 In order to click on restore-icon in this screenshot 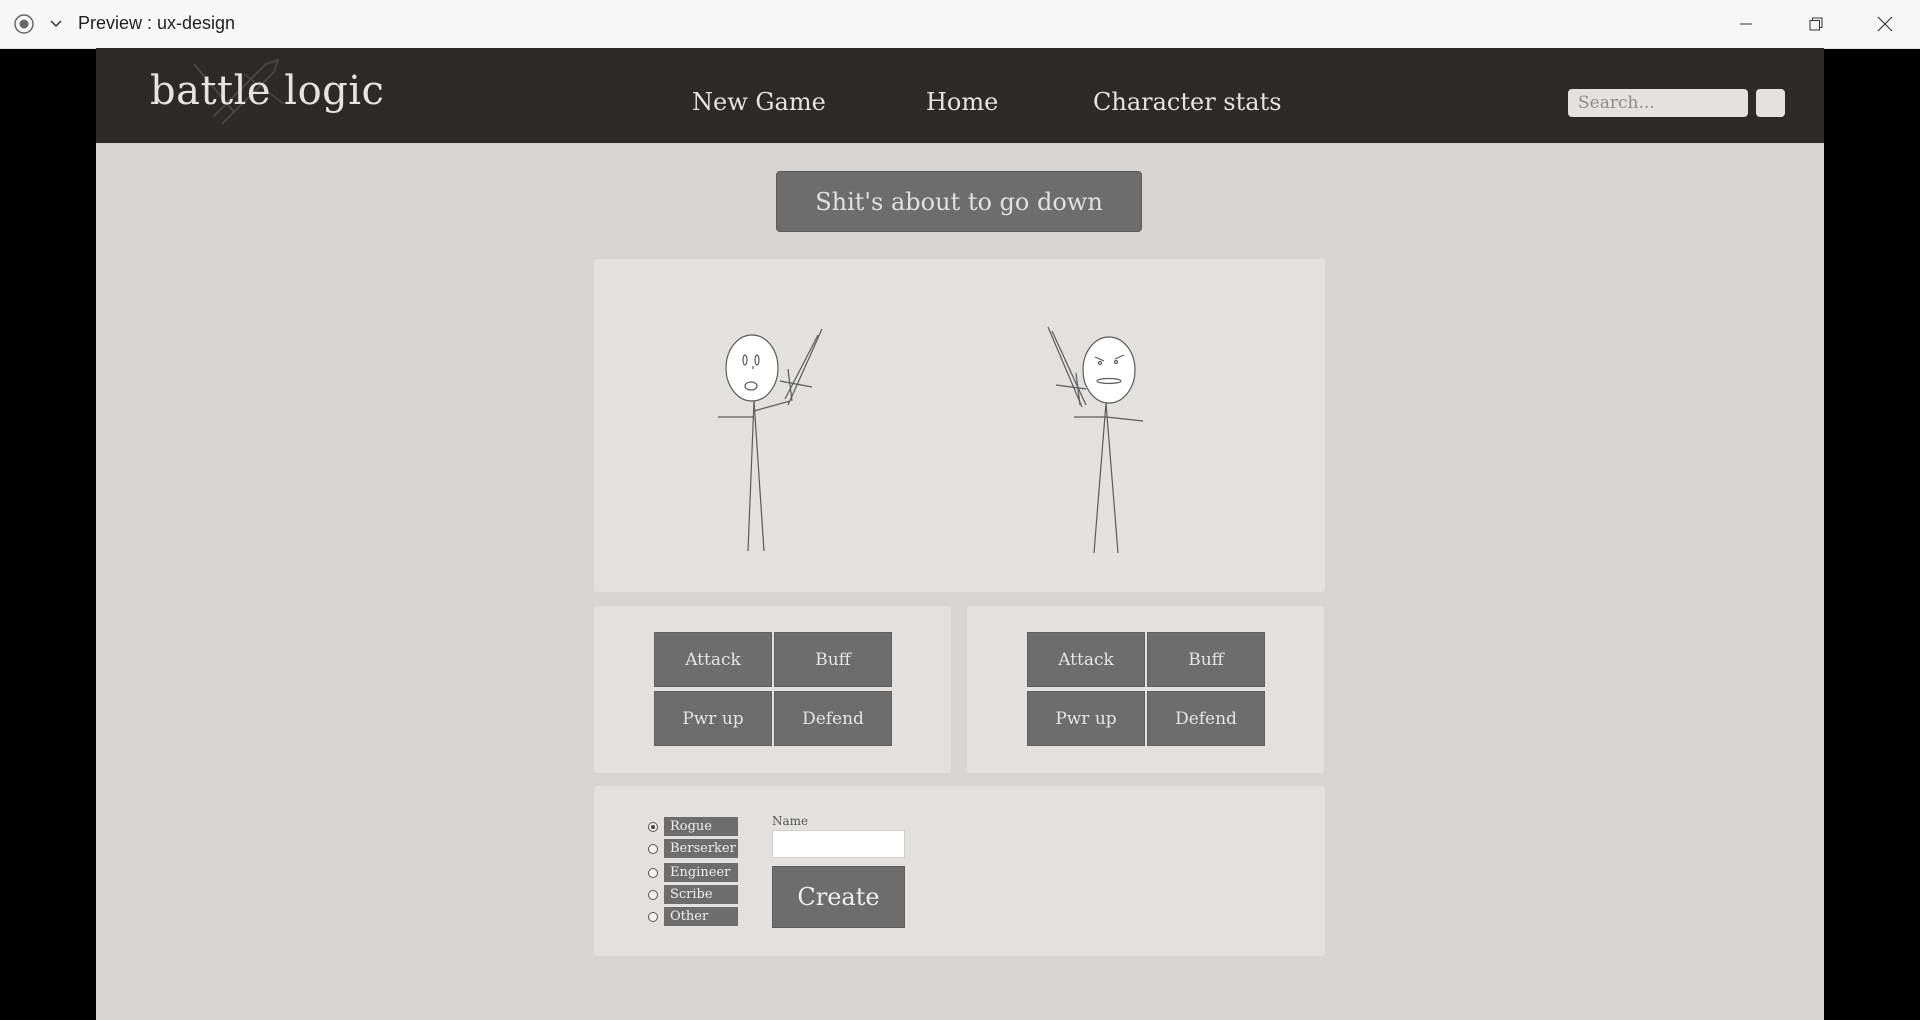, I will do `click(1816, 24)`.